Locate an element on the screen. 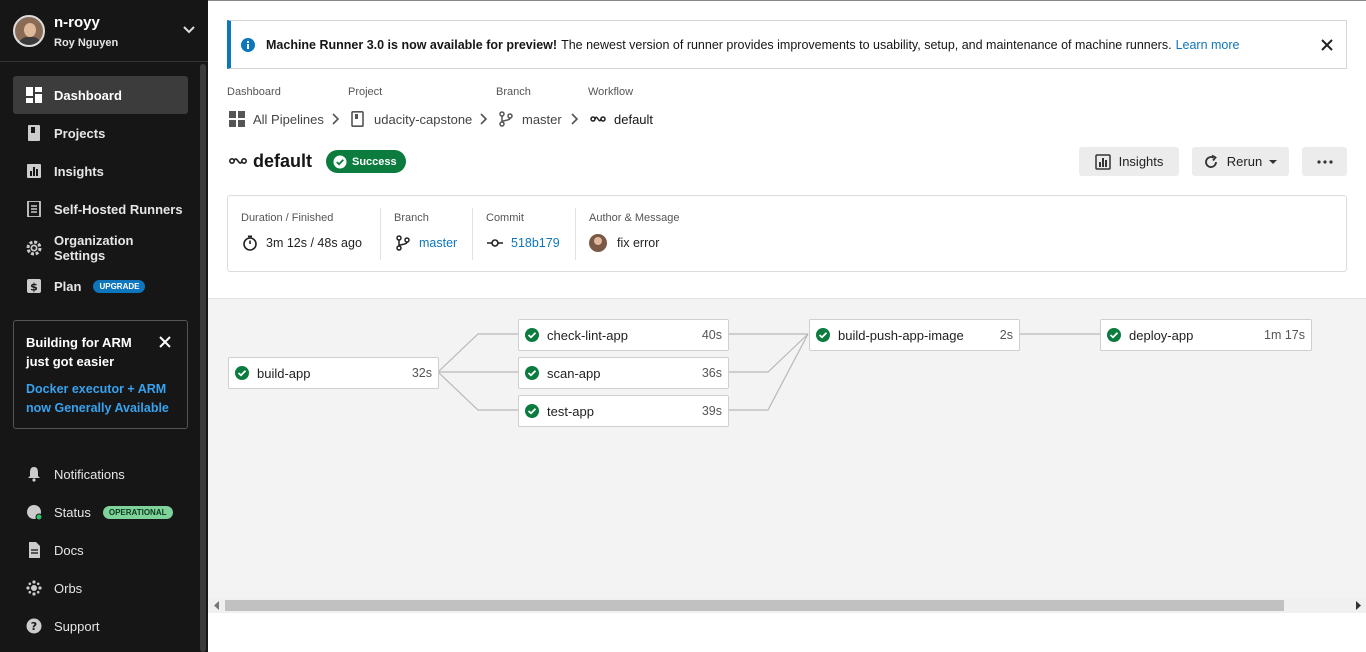  job-deploy-app: deploy-app 1m 17s is located at coordinates (1206, 335).